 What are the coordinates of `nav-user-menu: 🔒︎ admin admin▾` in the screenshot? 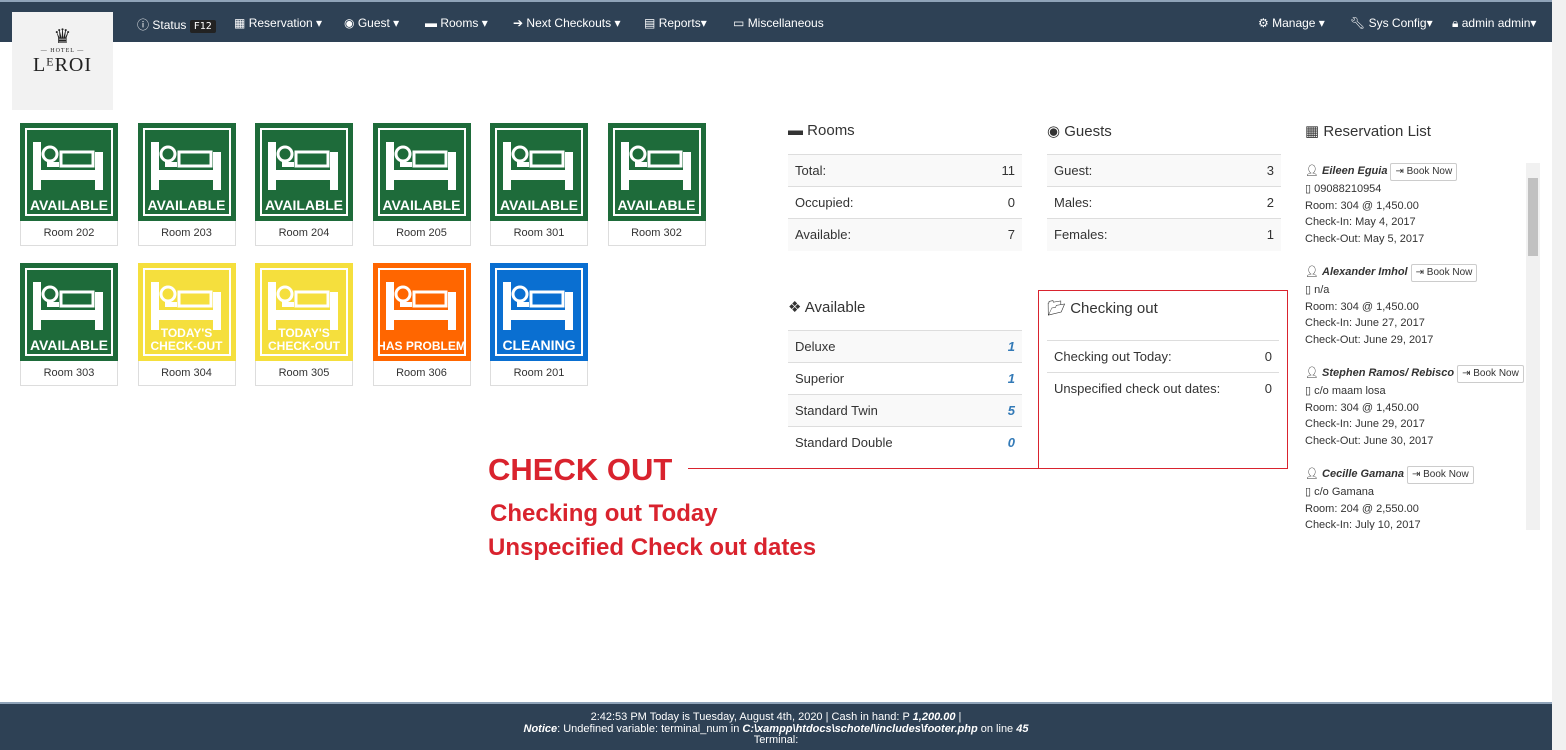 It's located at (1494, 23).